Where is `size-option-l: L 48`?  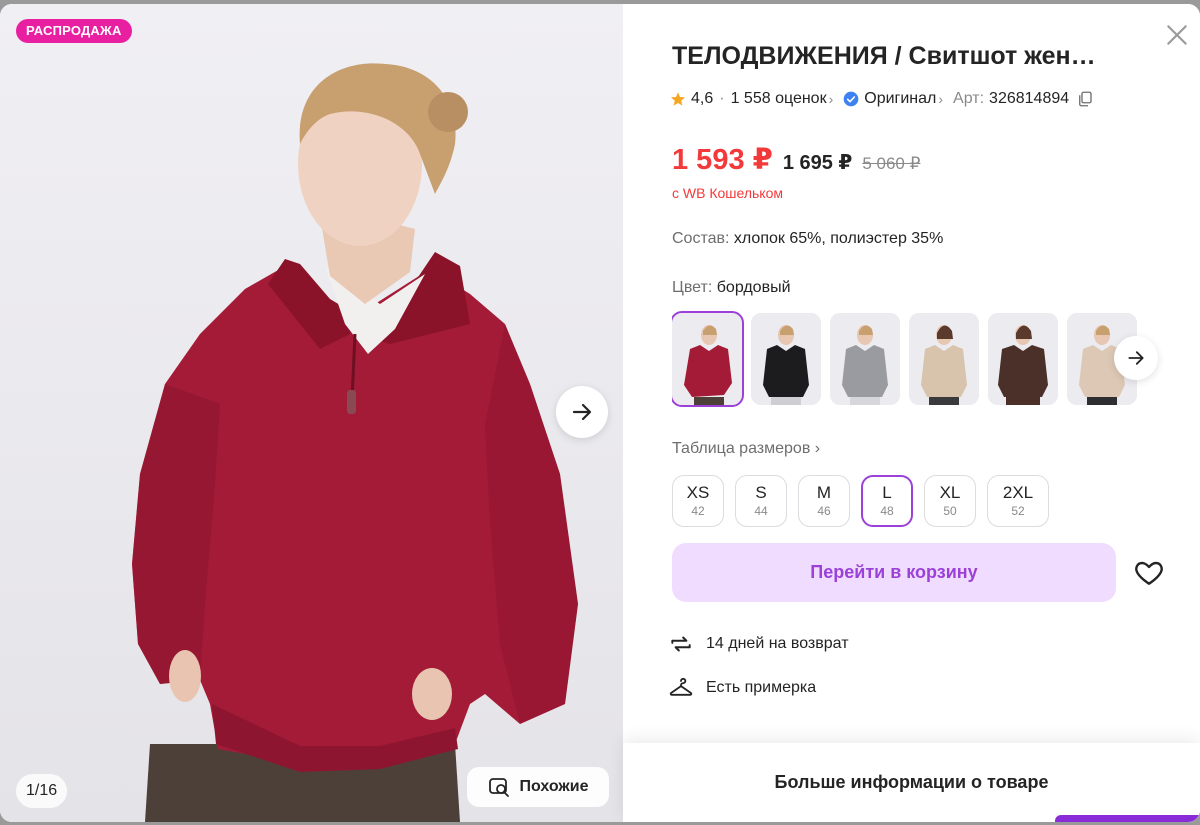
size-option-l: L 48 is located at coordinates (887, 501).